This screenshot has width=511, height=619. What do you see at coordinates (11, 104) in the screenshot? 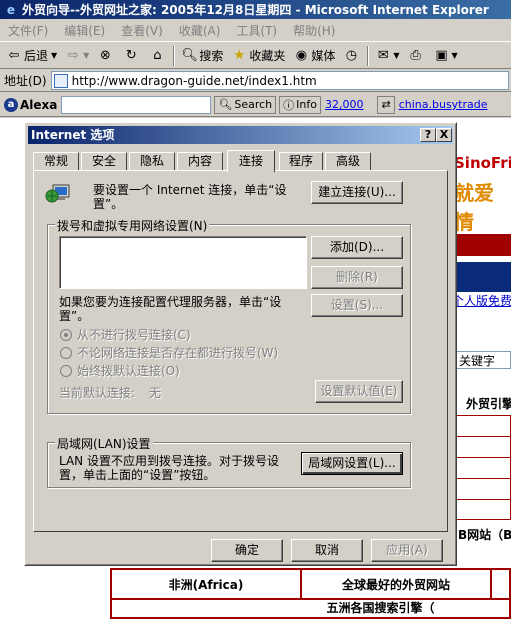
I see `alexa-a-icon: a` at bounding box center [11, 104].